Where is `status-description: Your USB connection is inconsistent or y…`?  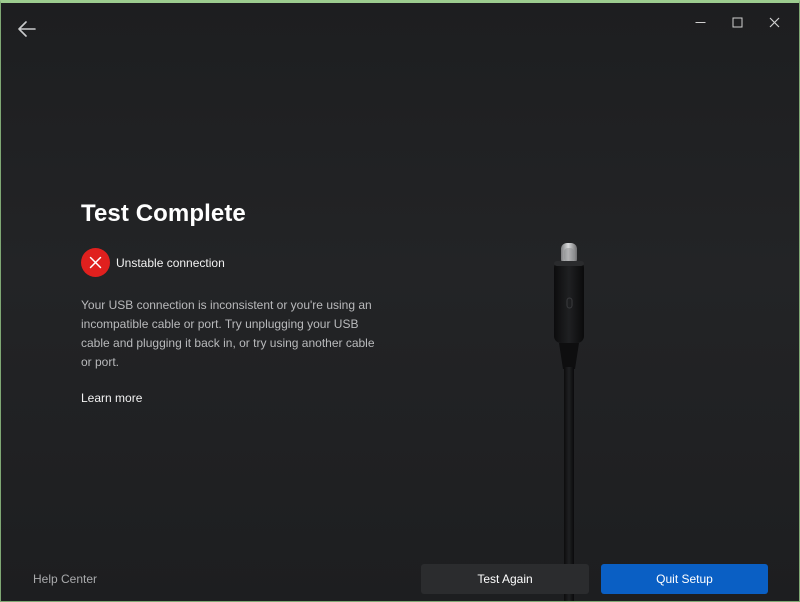 status-description: Your USB connection is inconsistent or y… is located at coordinates (228, 333).